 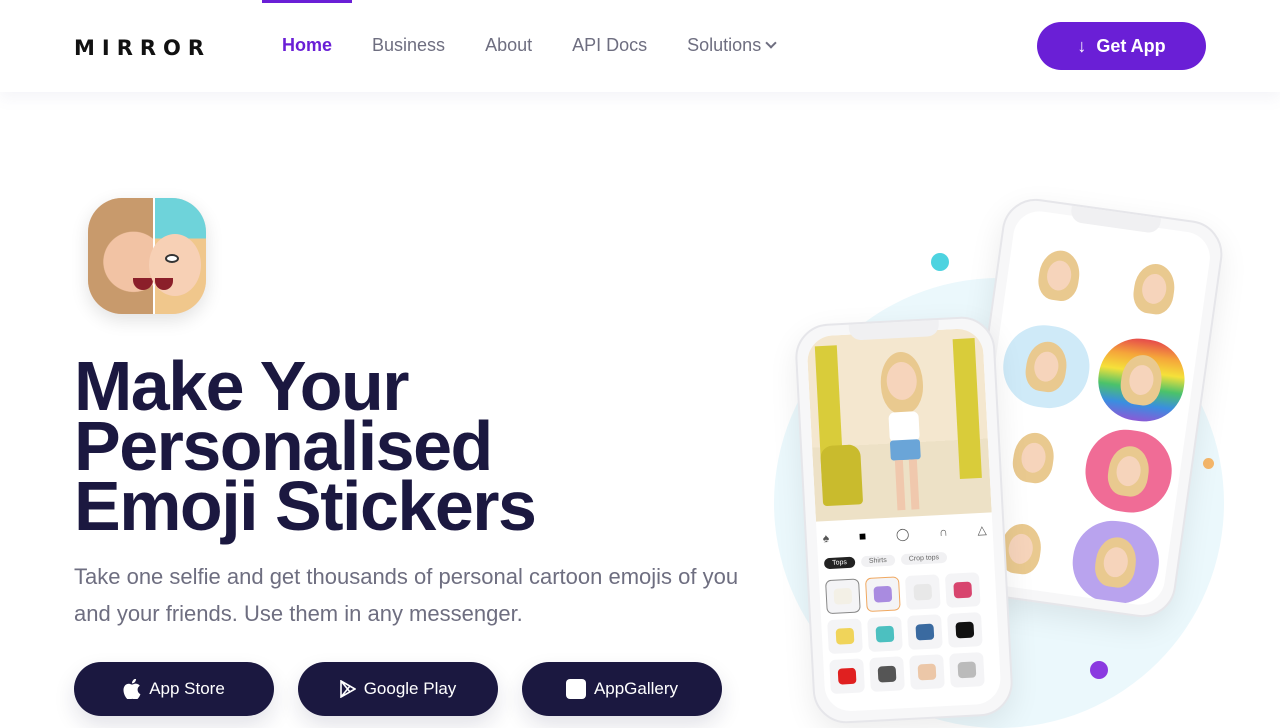 I want to click on tab-tops-icon: ■, so click(x=863, y=536).